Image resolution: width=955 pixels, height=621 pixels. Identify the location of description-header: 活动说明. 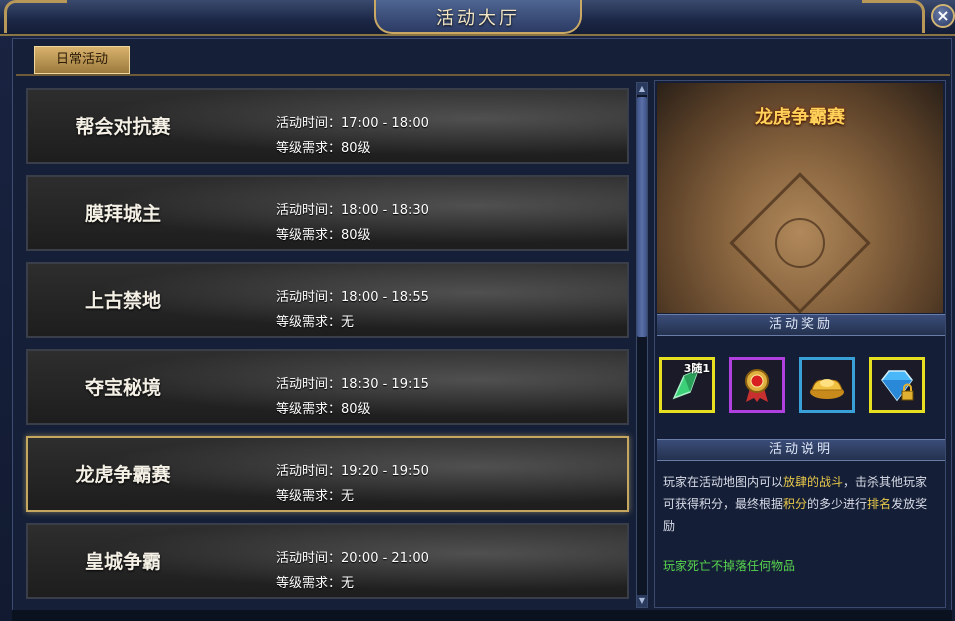
(801, 450).